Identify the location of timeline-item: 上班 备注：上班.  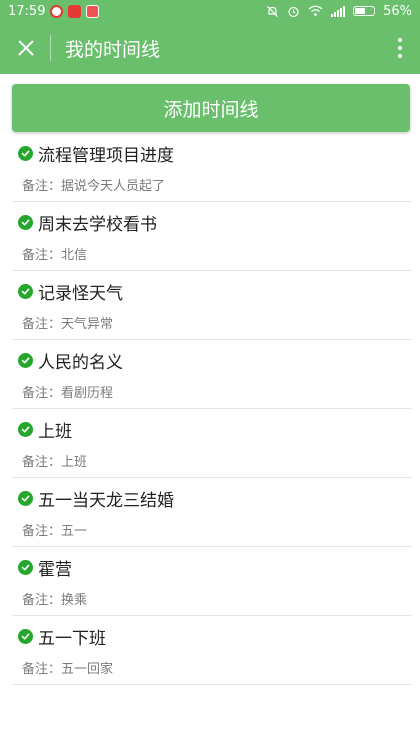
(212, 443).